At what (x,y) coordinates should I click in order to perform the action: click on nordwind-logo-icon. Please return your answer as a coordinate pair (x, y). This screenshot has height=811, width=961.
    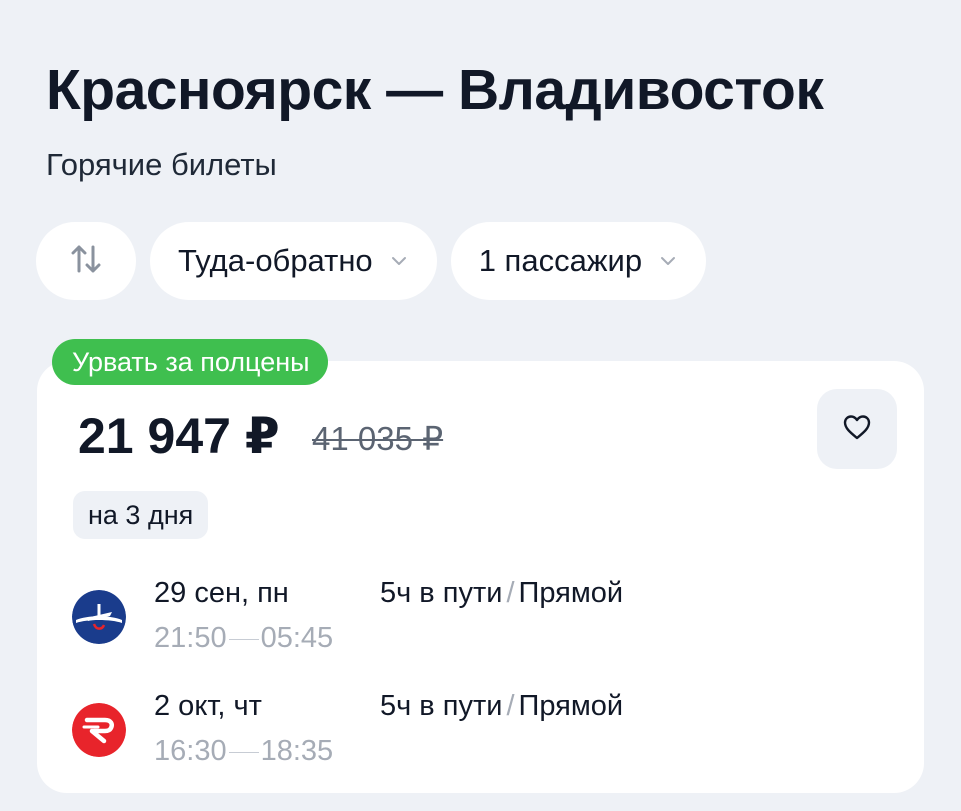
    Looking at the image, I should click on (99, 730).